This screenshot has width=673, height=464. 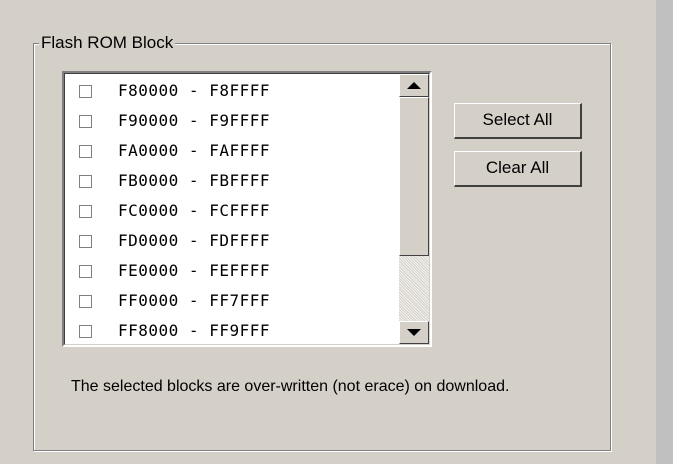 I want to click on list-item: FA0000 - FAFFFF, so click(x=231, y=153).